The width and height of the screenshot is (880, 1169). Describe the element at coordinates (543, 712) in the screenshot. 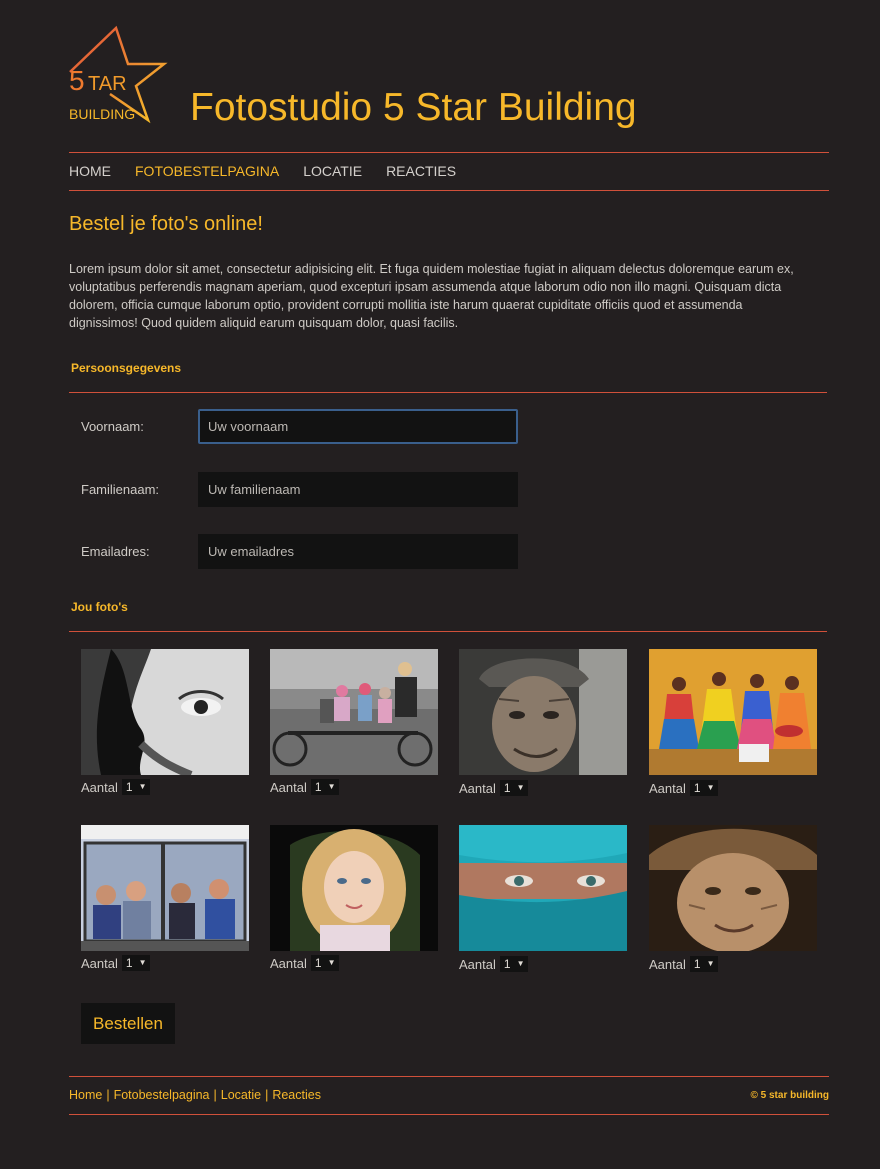

I see `photo-old-man` at that location.